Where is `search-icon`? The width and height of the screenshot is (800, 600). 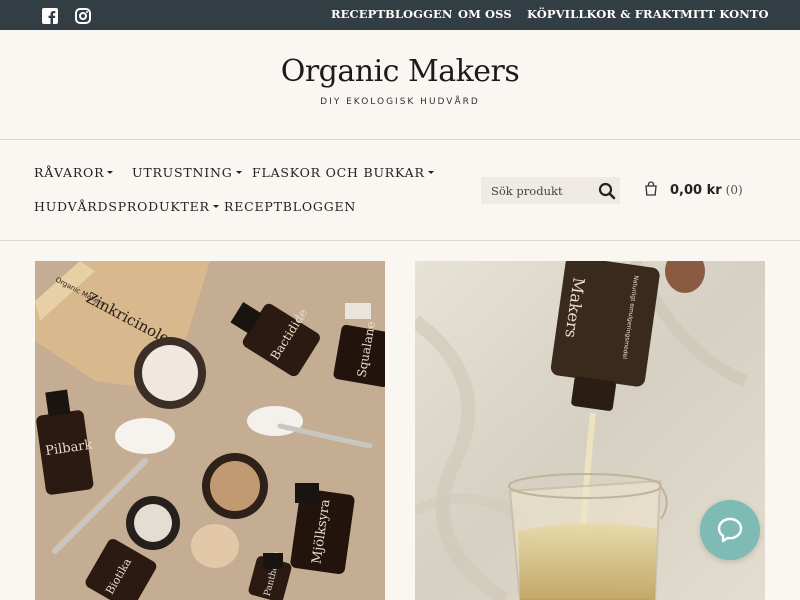 search-icon is located at coordinates (607, 191).